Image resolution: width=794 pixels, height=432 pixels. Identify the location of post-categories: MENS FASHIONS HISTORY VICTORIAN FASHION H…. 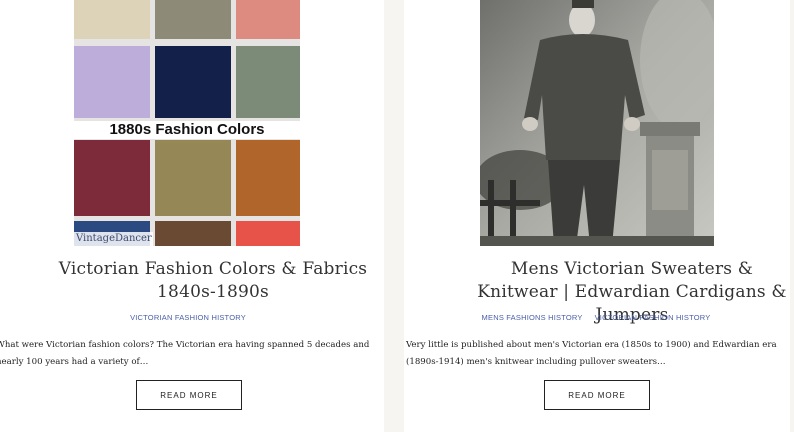
(596, 317).